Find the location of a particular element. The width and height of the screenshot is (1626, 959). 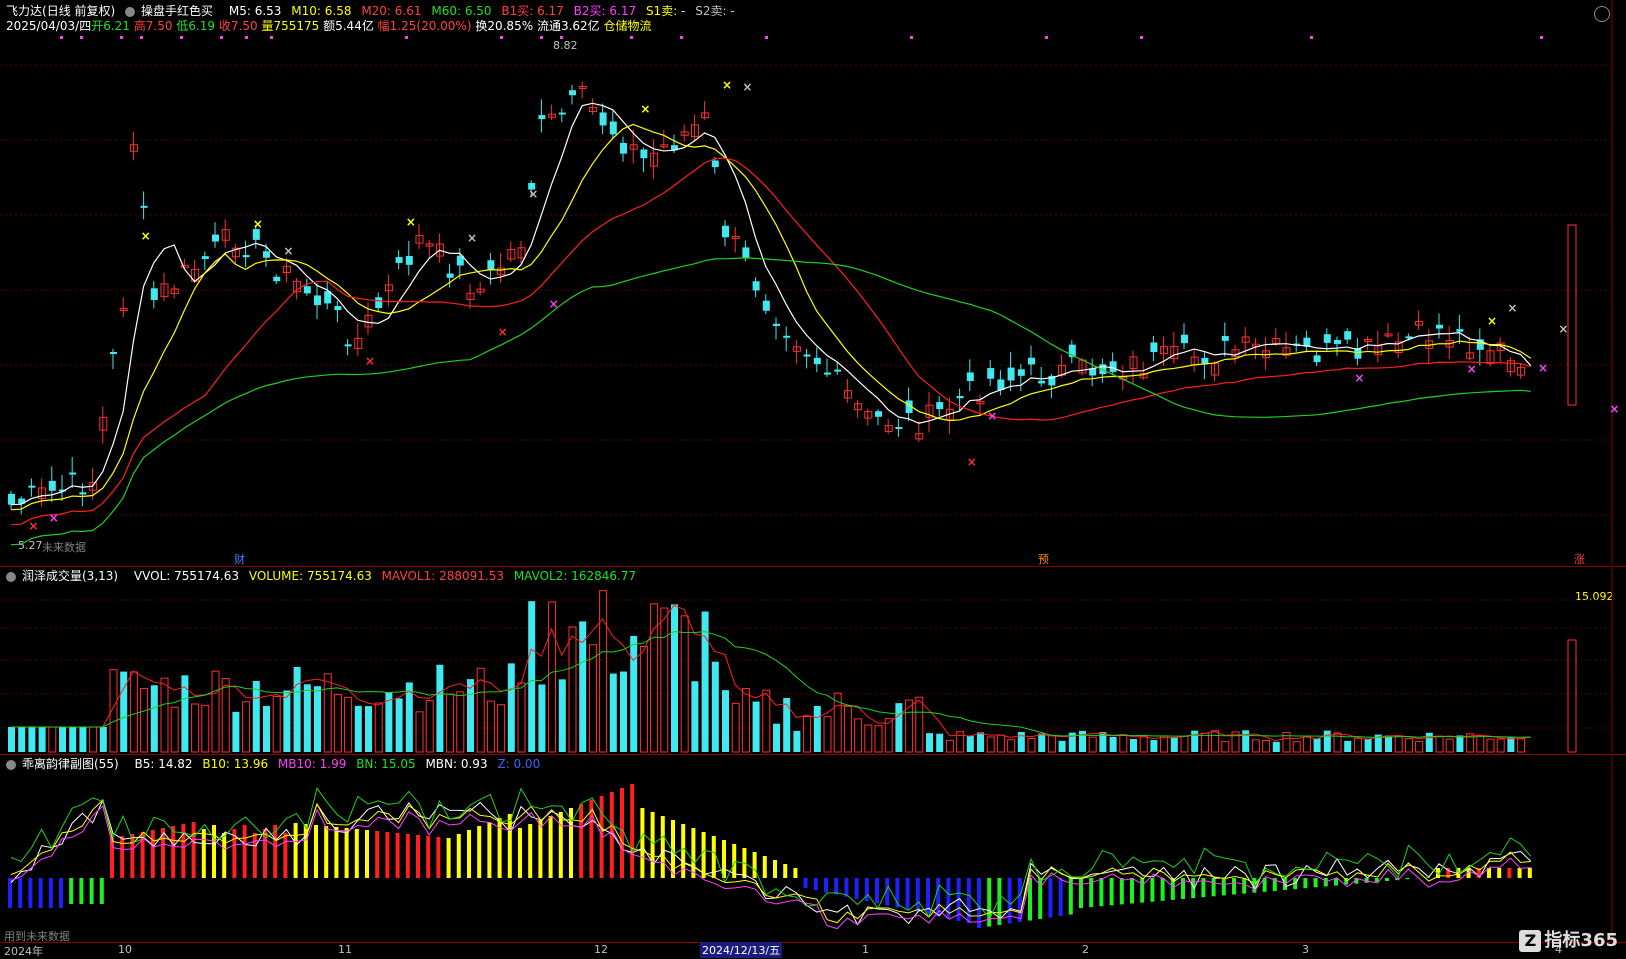

mb10-line is located at coordinates (771, 867).